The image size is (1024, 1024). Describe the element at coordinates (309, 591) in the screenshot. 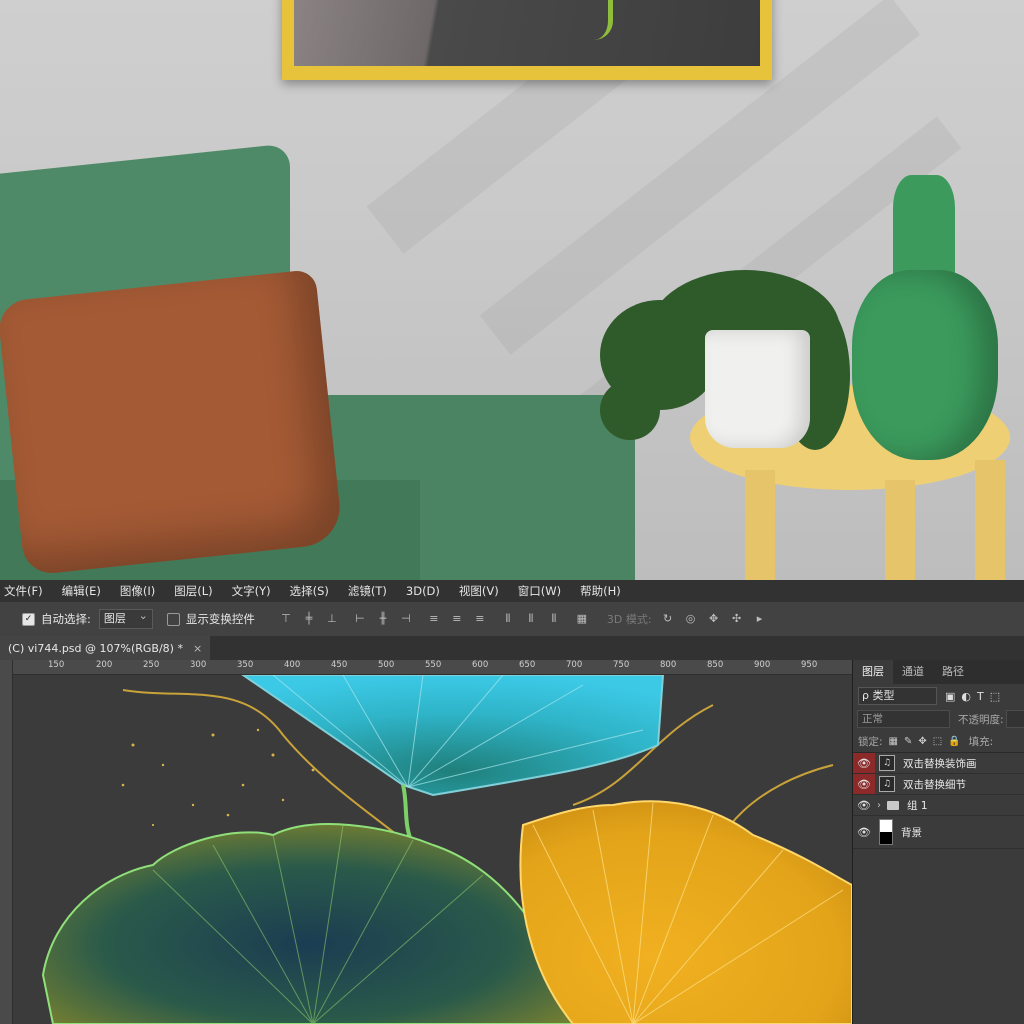

I see `menu-select: 选择(S)` at that location.